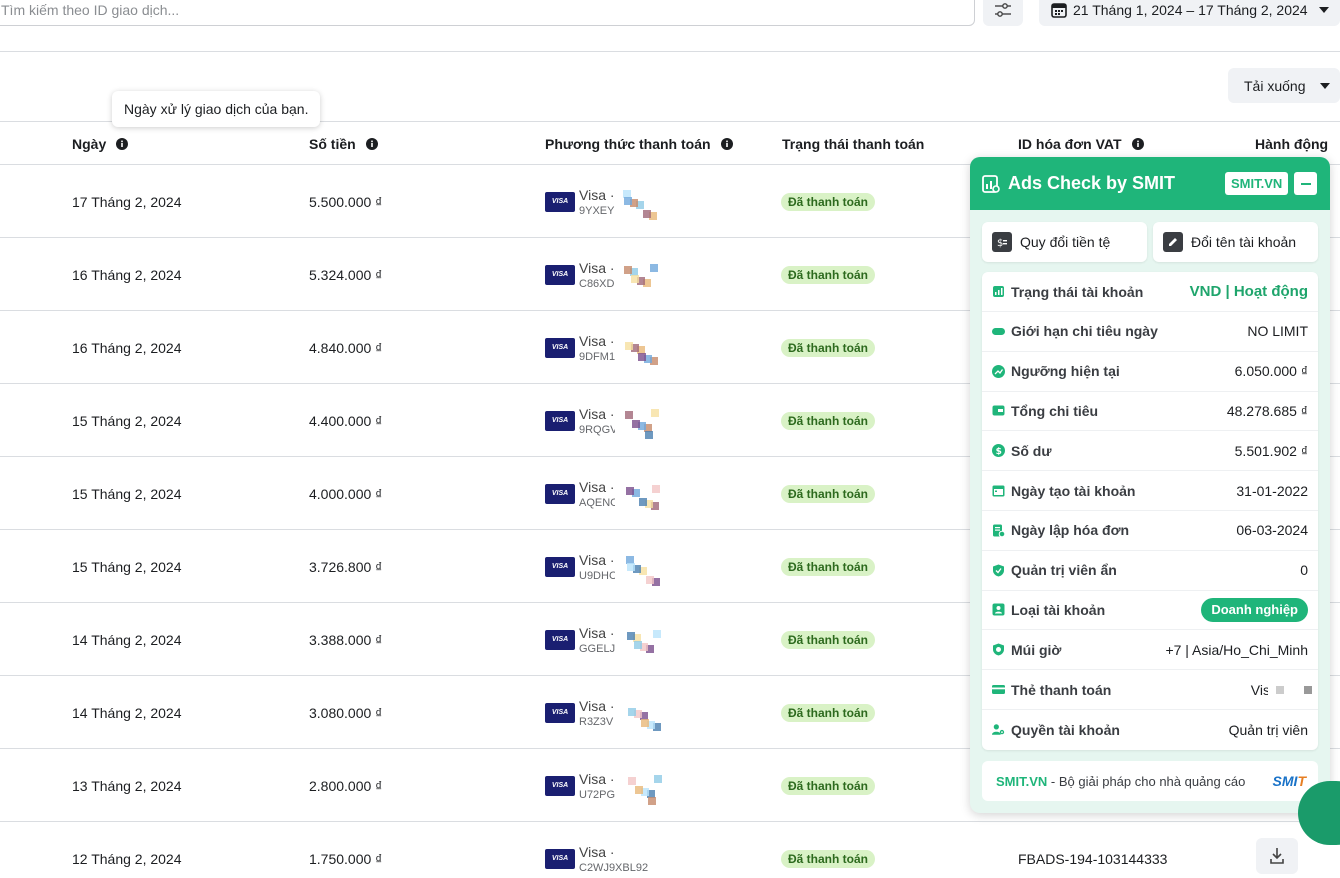 Image resolution: width=1340 pixels, height=878 pixels. What do you see at coordinates (1031, 450) in the screenshot?
I see `account-info-label: Số dư` at bounding box center [1031, 450].